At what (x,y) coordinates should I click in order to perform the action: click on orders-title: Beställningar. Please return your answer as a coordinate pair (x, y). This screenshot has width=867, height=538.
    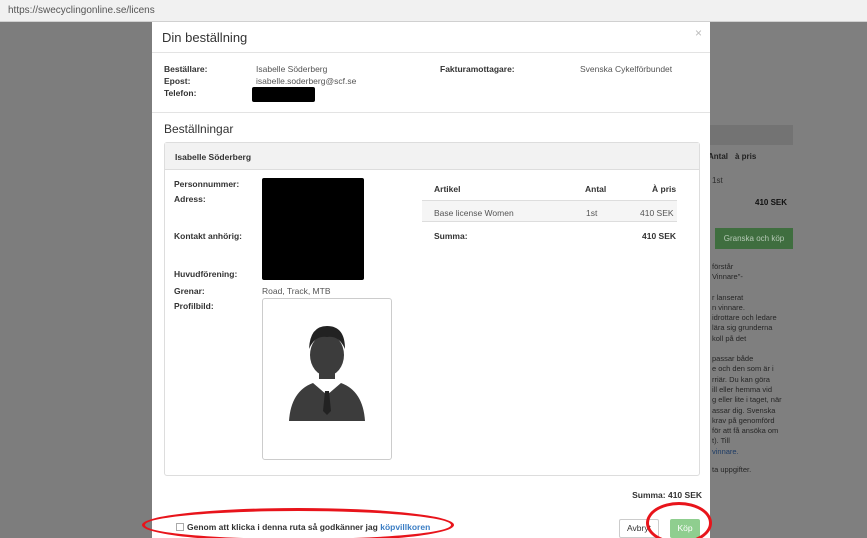
    Looking at the image, I should click on (199, 129).